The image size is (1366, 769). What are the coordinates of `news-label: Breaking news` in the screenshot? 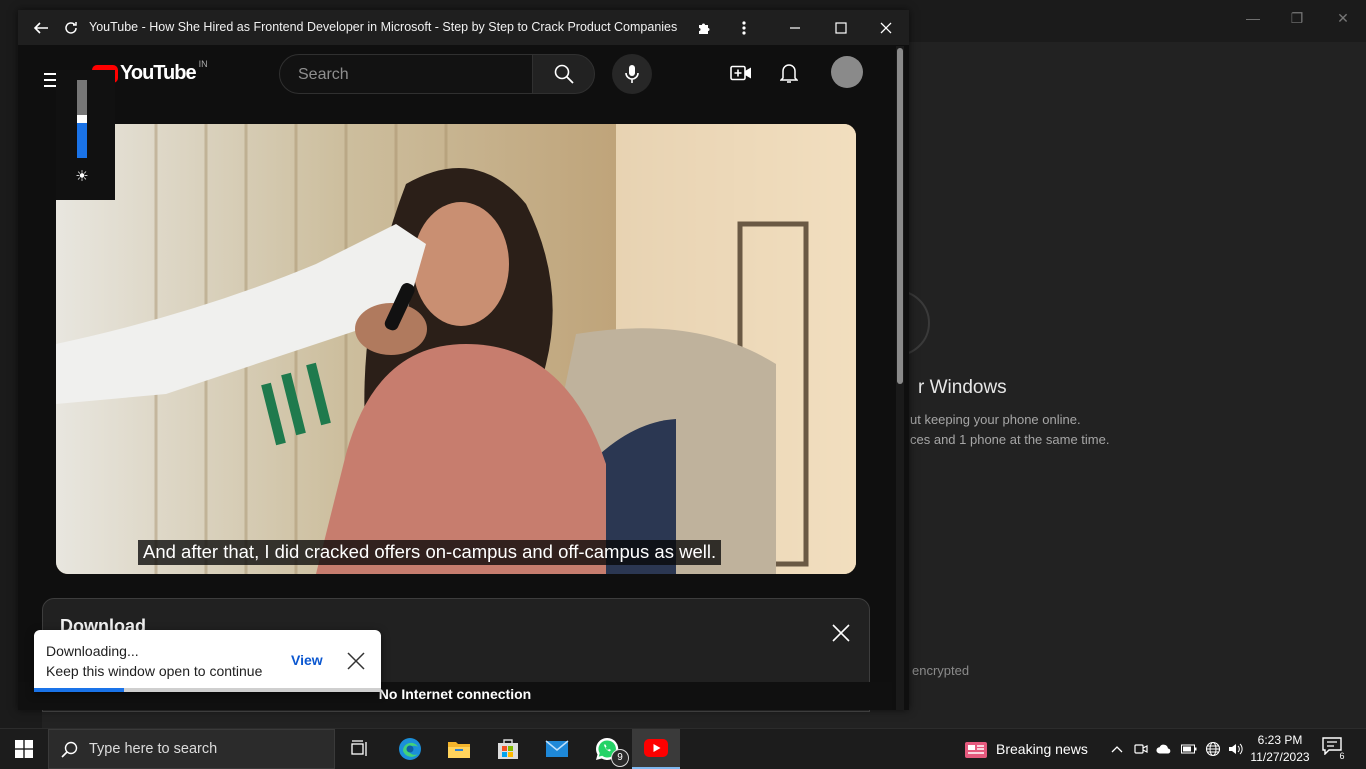 It's located at (1042, 749).